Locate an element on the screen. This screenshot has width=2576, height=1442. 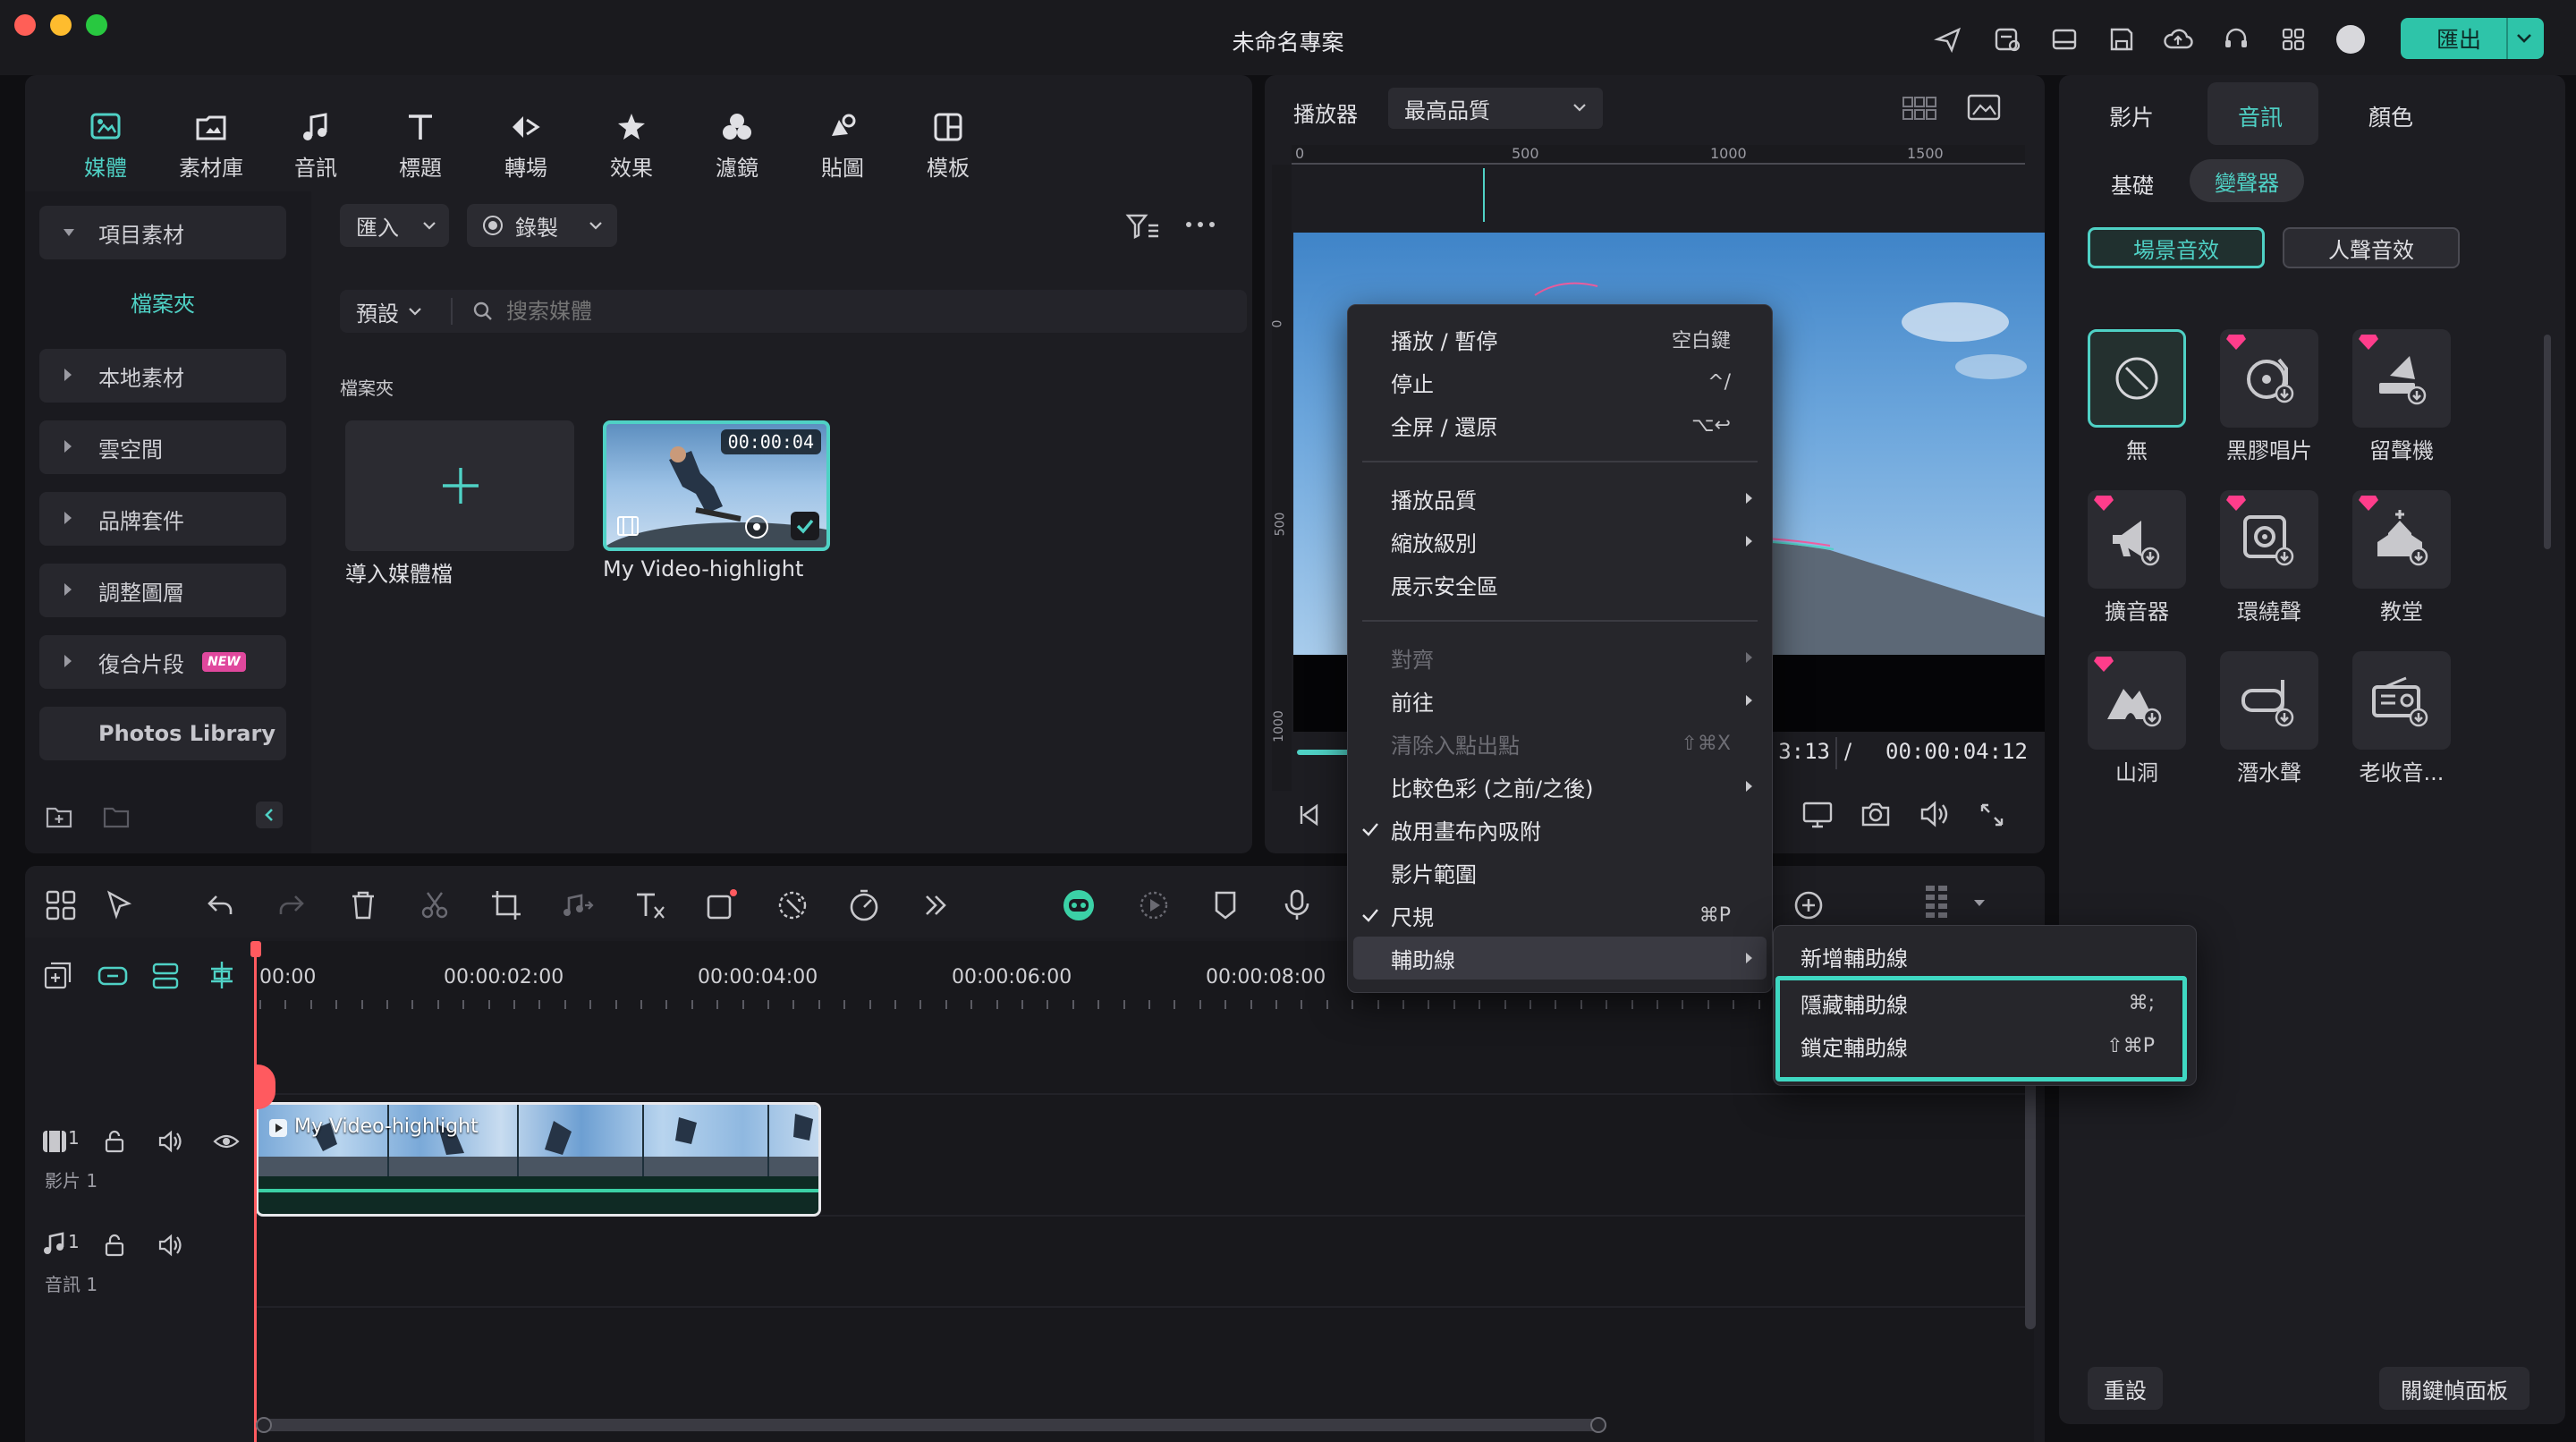
menu-item-fullscreen: 全屏 / 還原 ⌥↩ is located at coordinates (1560, 424).